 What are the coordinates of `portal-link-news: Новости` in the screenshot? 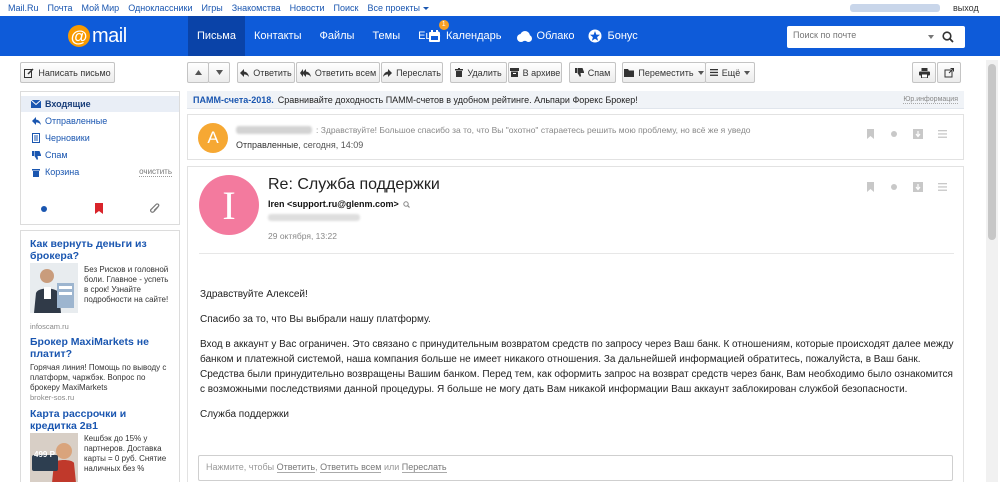 It's located at (307, 8).